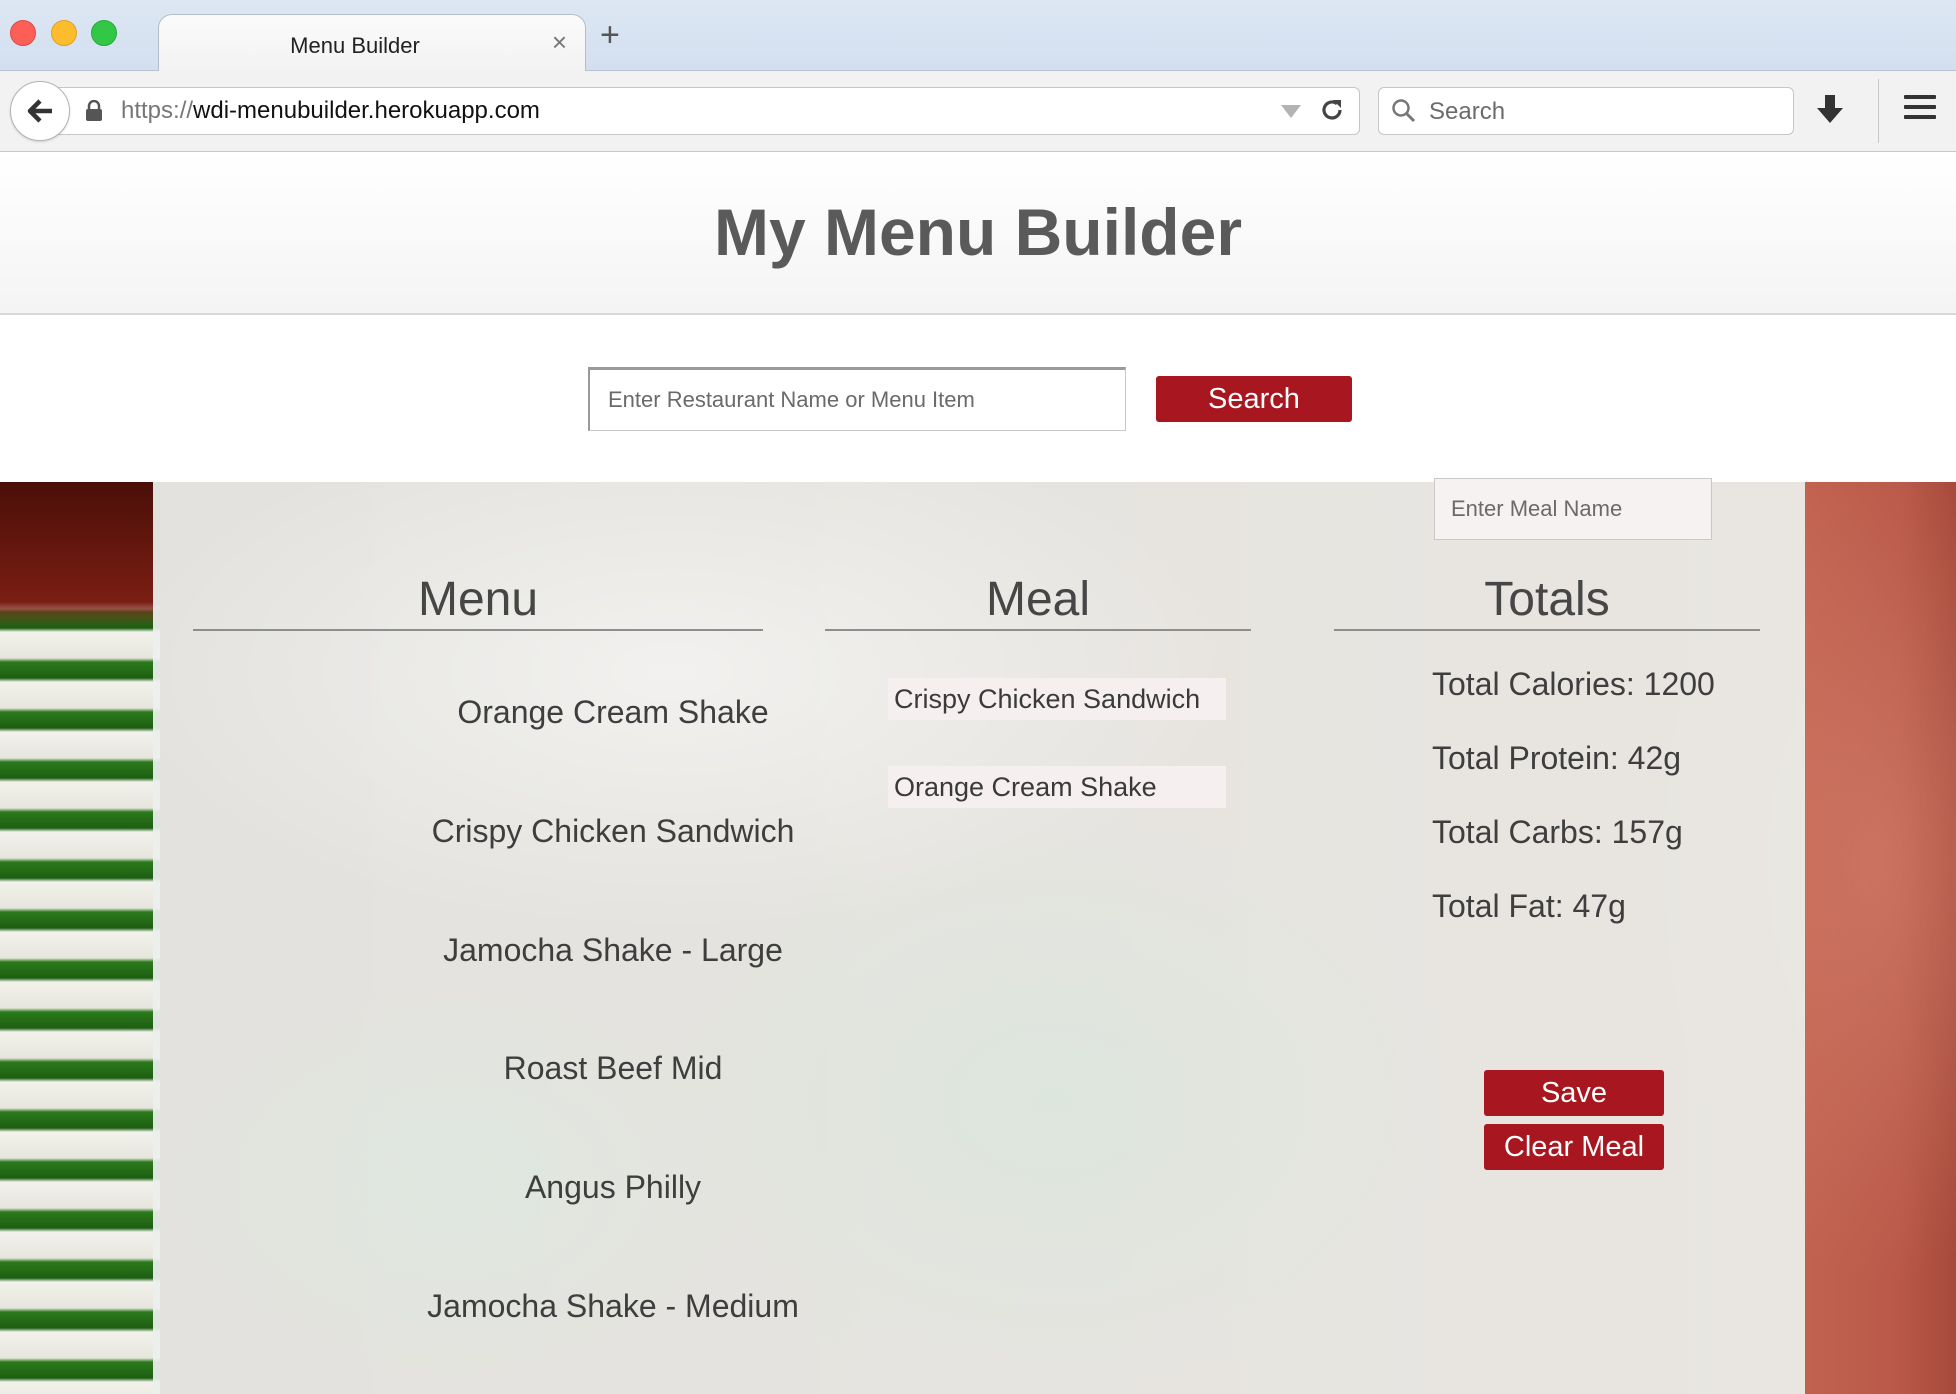  Describe the element at coordinates (1547, 630) in the screenshot. I see `totals-divider` at that location.